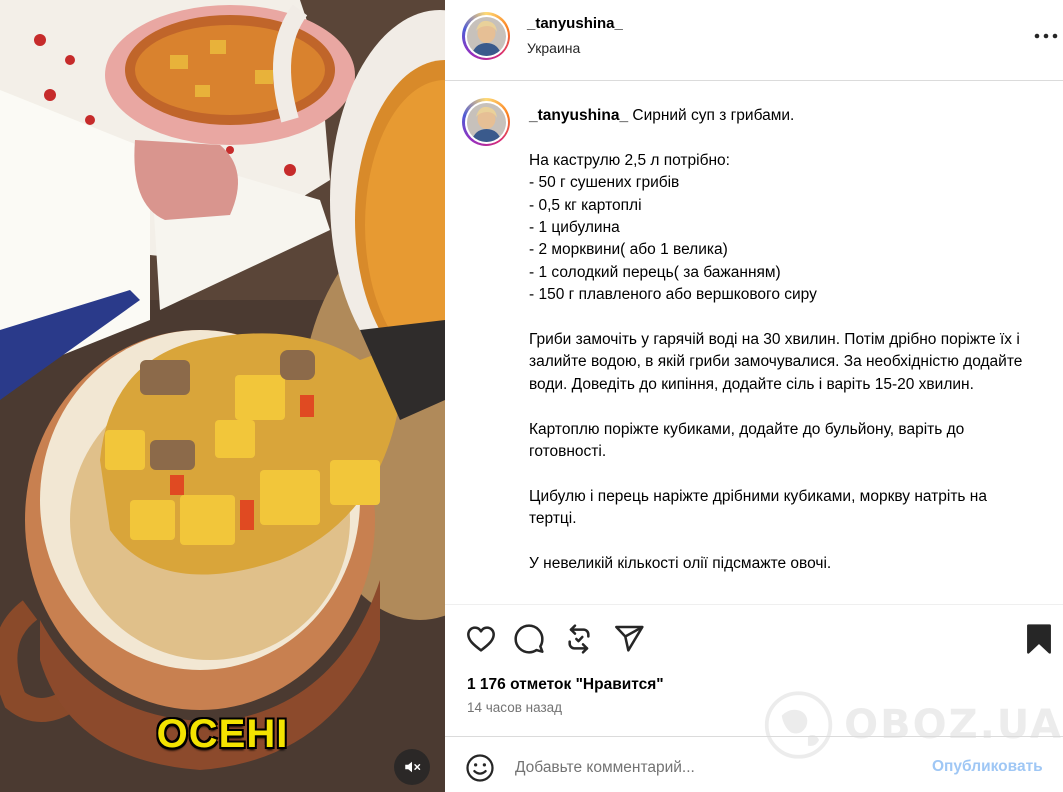 The width and height of the screenshot is (1063, 792). I want to click on emoji-icon, so click(480, 768).